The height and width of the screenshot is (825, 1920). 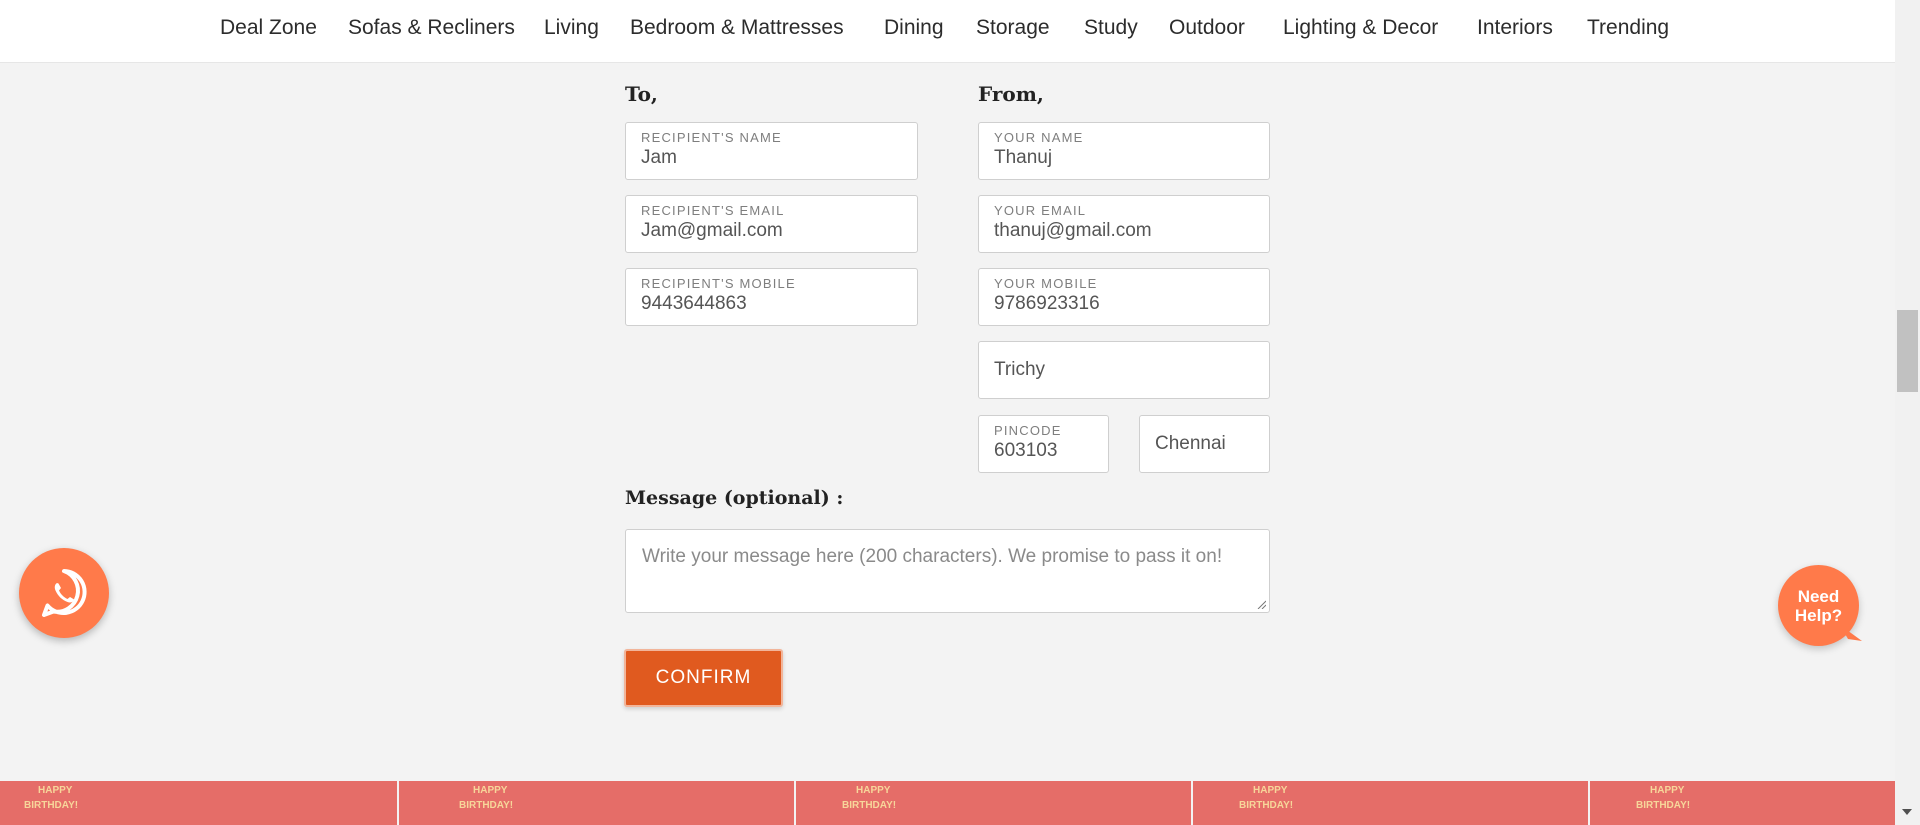 I want to click on nav-item-sofas-recliners: Sofas & Recliners, so click(x=431, y=28).